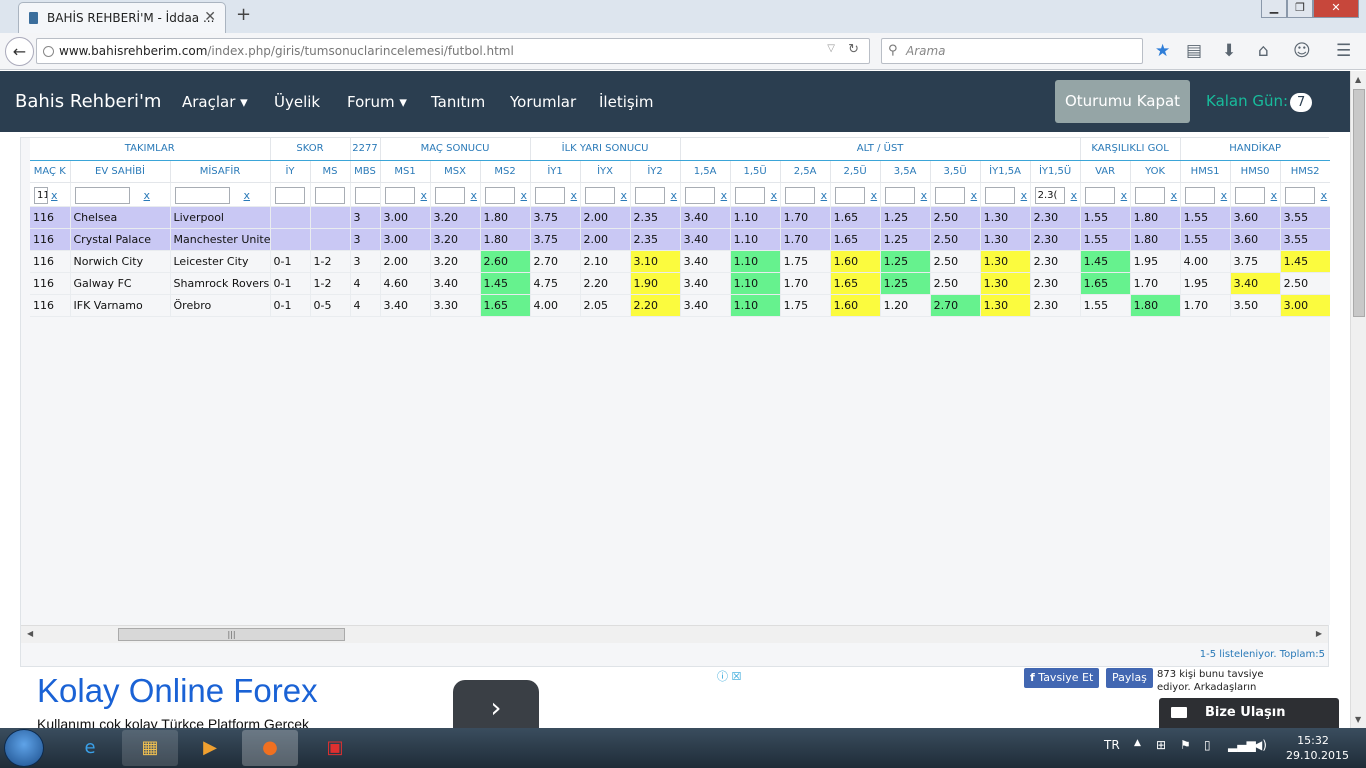 The width and height of the screenshot is (1366, 768). I want to click on contact-button: Bize Ulaşın, so click(1249, 713).